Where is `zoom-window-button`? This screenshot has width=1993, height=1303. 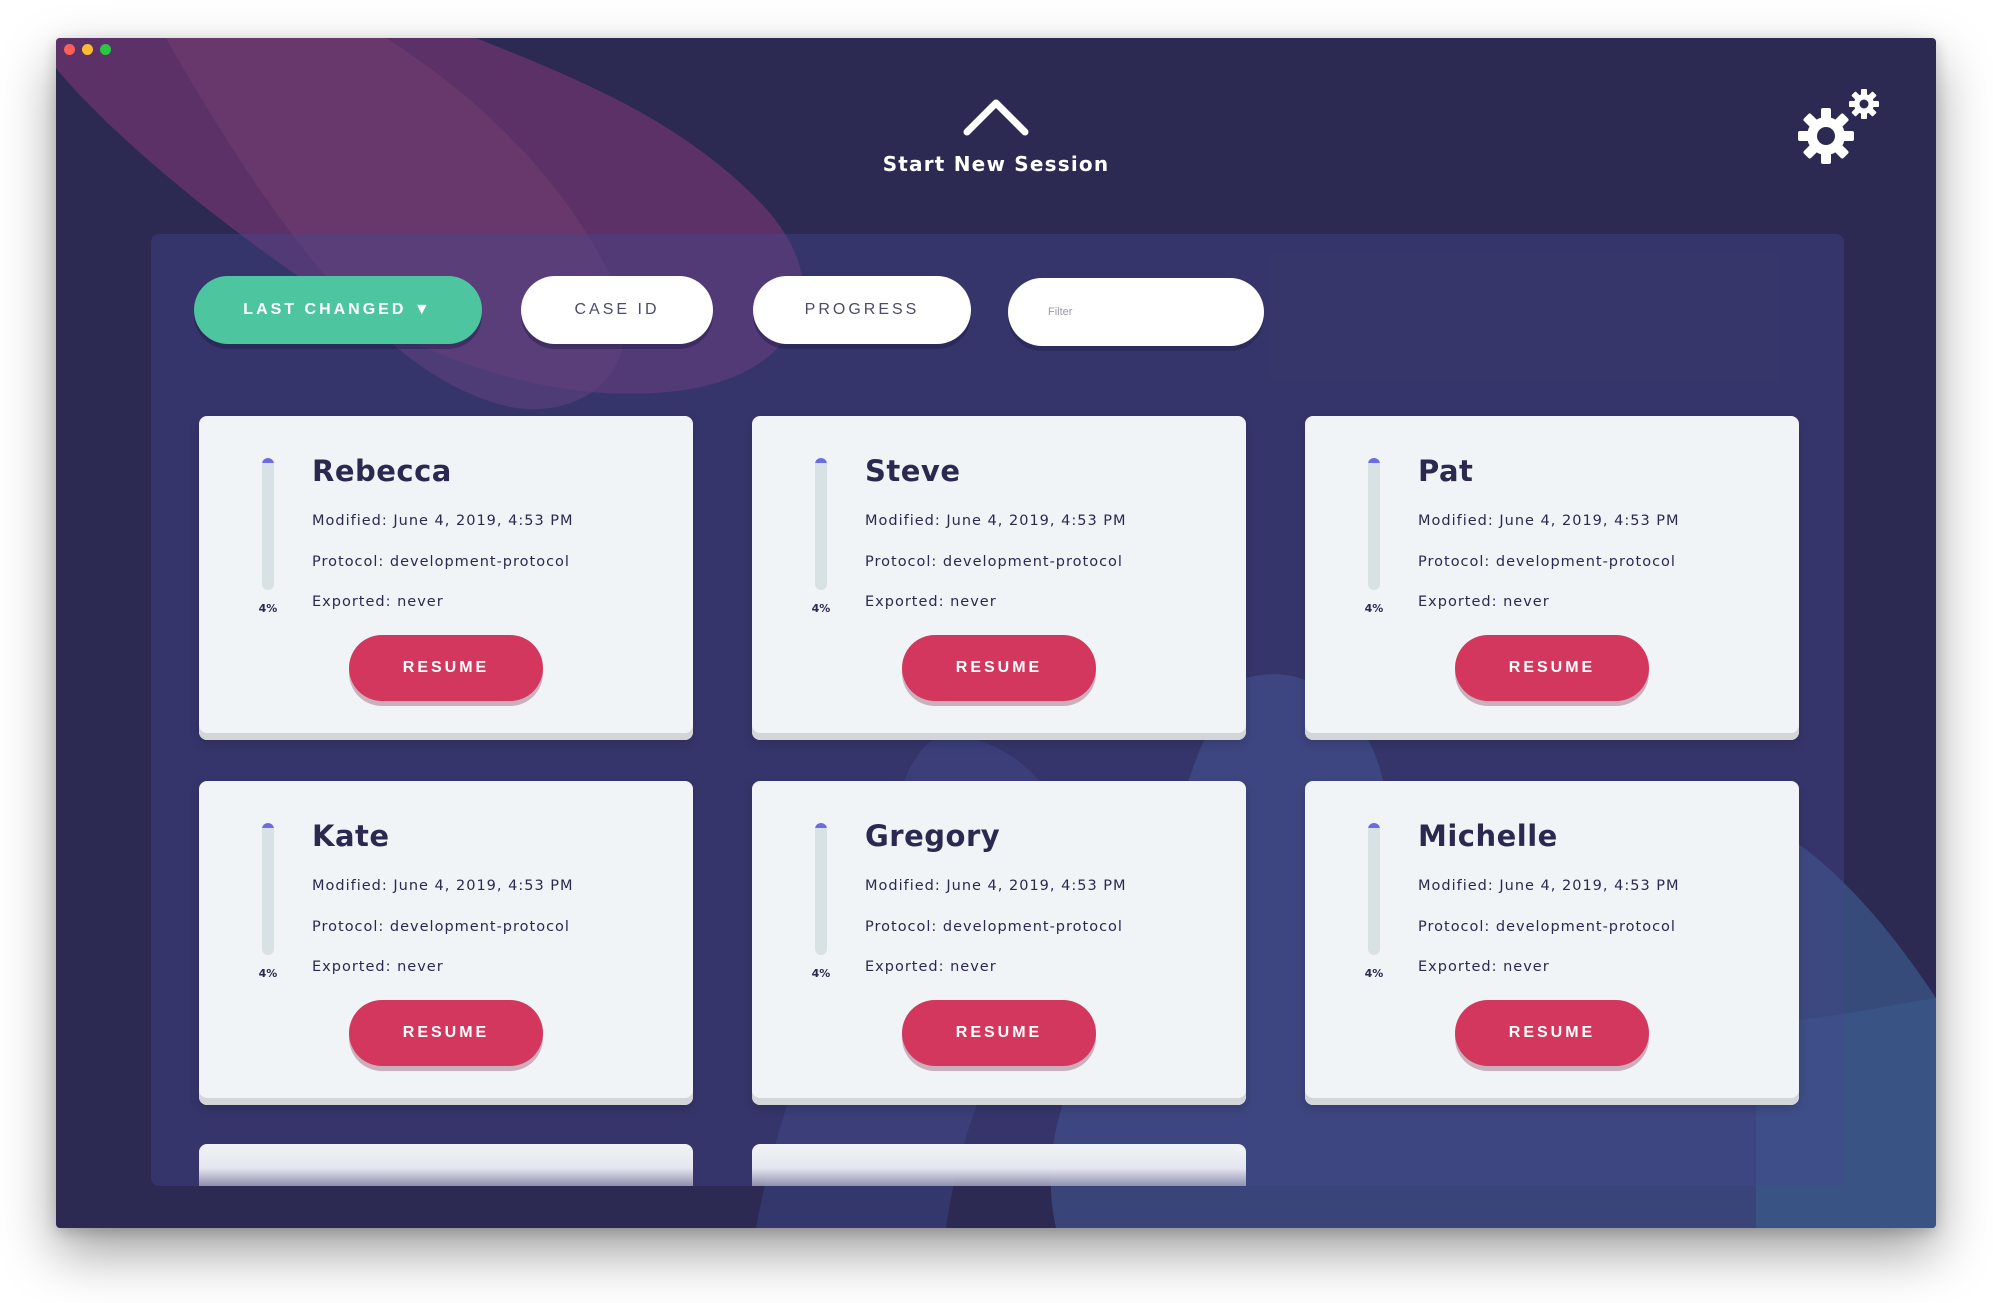
zoom-window-button is located at coordinates (105, 49).